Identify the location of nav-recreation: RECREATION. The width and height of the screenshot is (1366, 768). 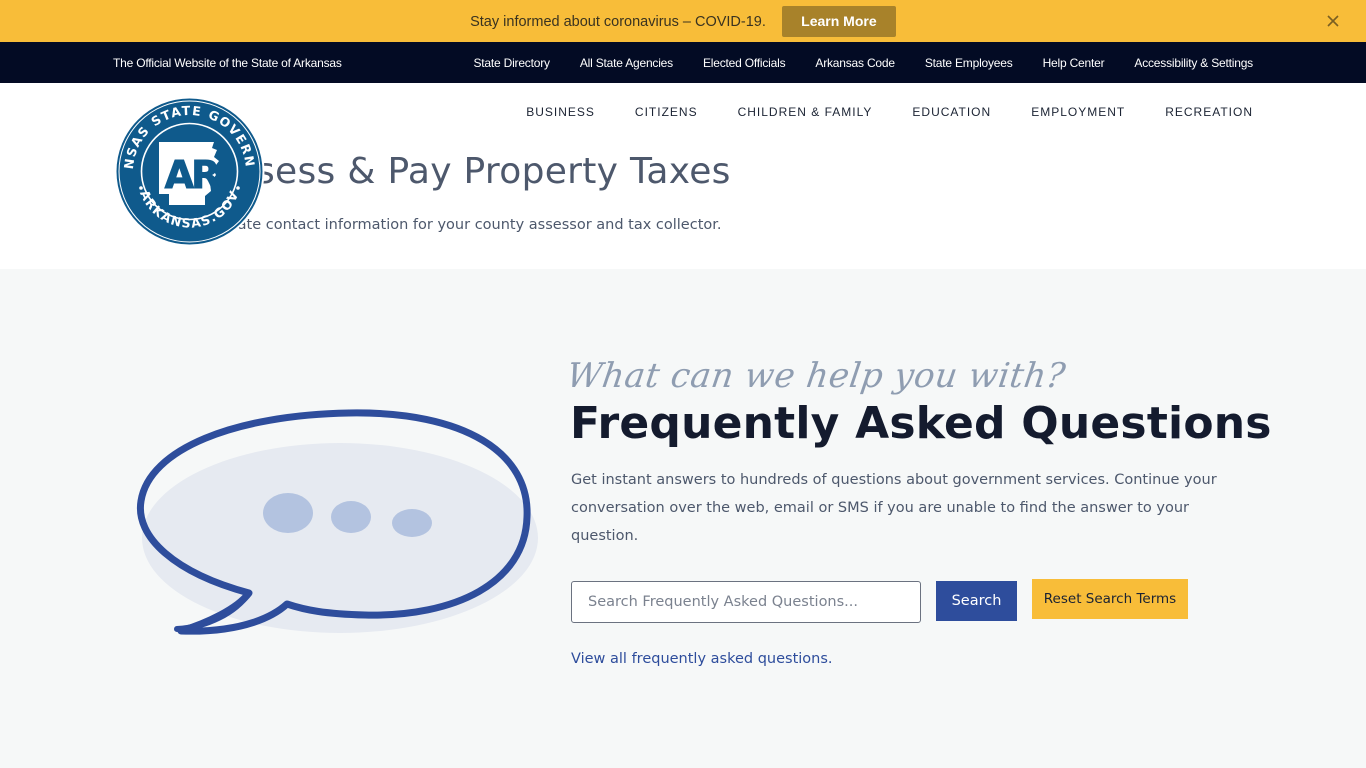
(1209, 112).